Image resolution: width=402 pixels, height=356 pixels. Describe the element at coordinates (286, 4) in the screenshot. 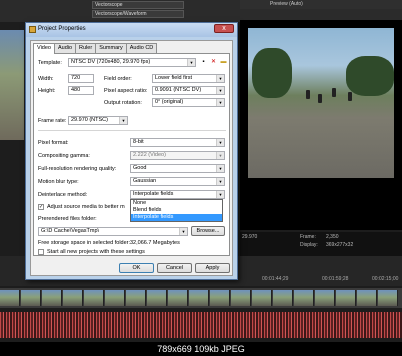

I see `preview-quality-label: Preview (Auto)` at that location.